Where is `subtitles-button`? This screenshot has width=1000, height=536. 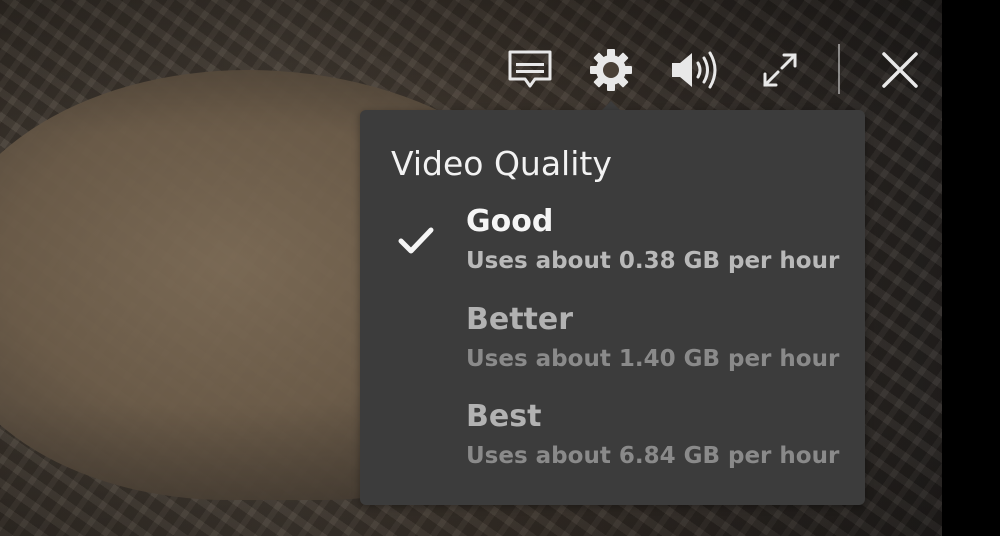 subtitles-button is located at coordinates (530, 70).